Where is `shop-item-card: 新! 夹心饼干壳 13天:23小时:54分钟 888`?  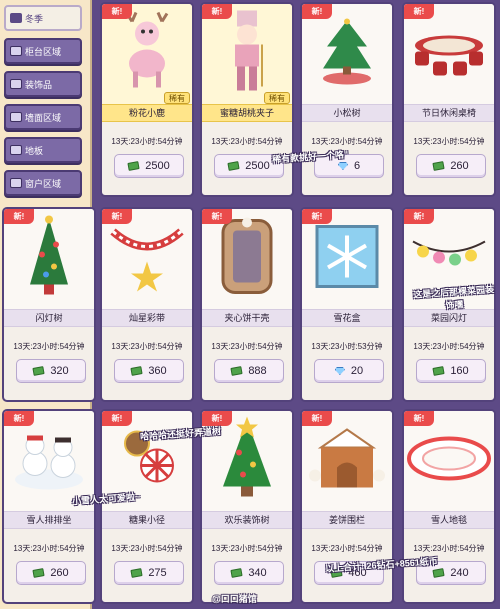 shop-item-card: 新! 夹心饼干壳 13天:23小时:54分钟 888 is located at coordinates (247, 304).